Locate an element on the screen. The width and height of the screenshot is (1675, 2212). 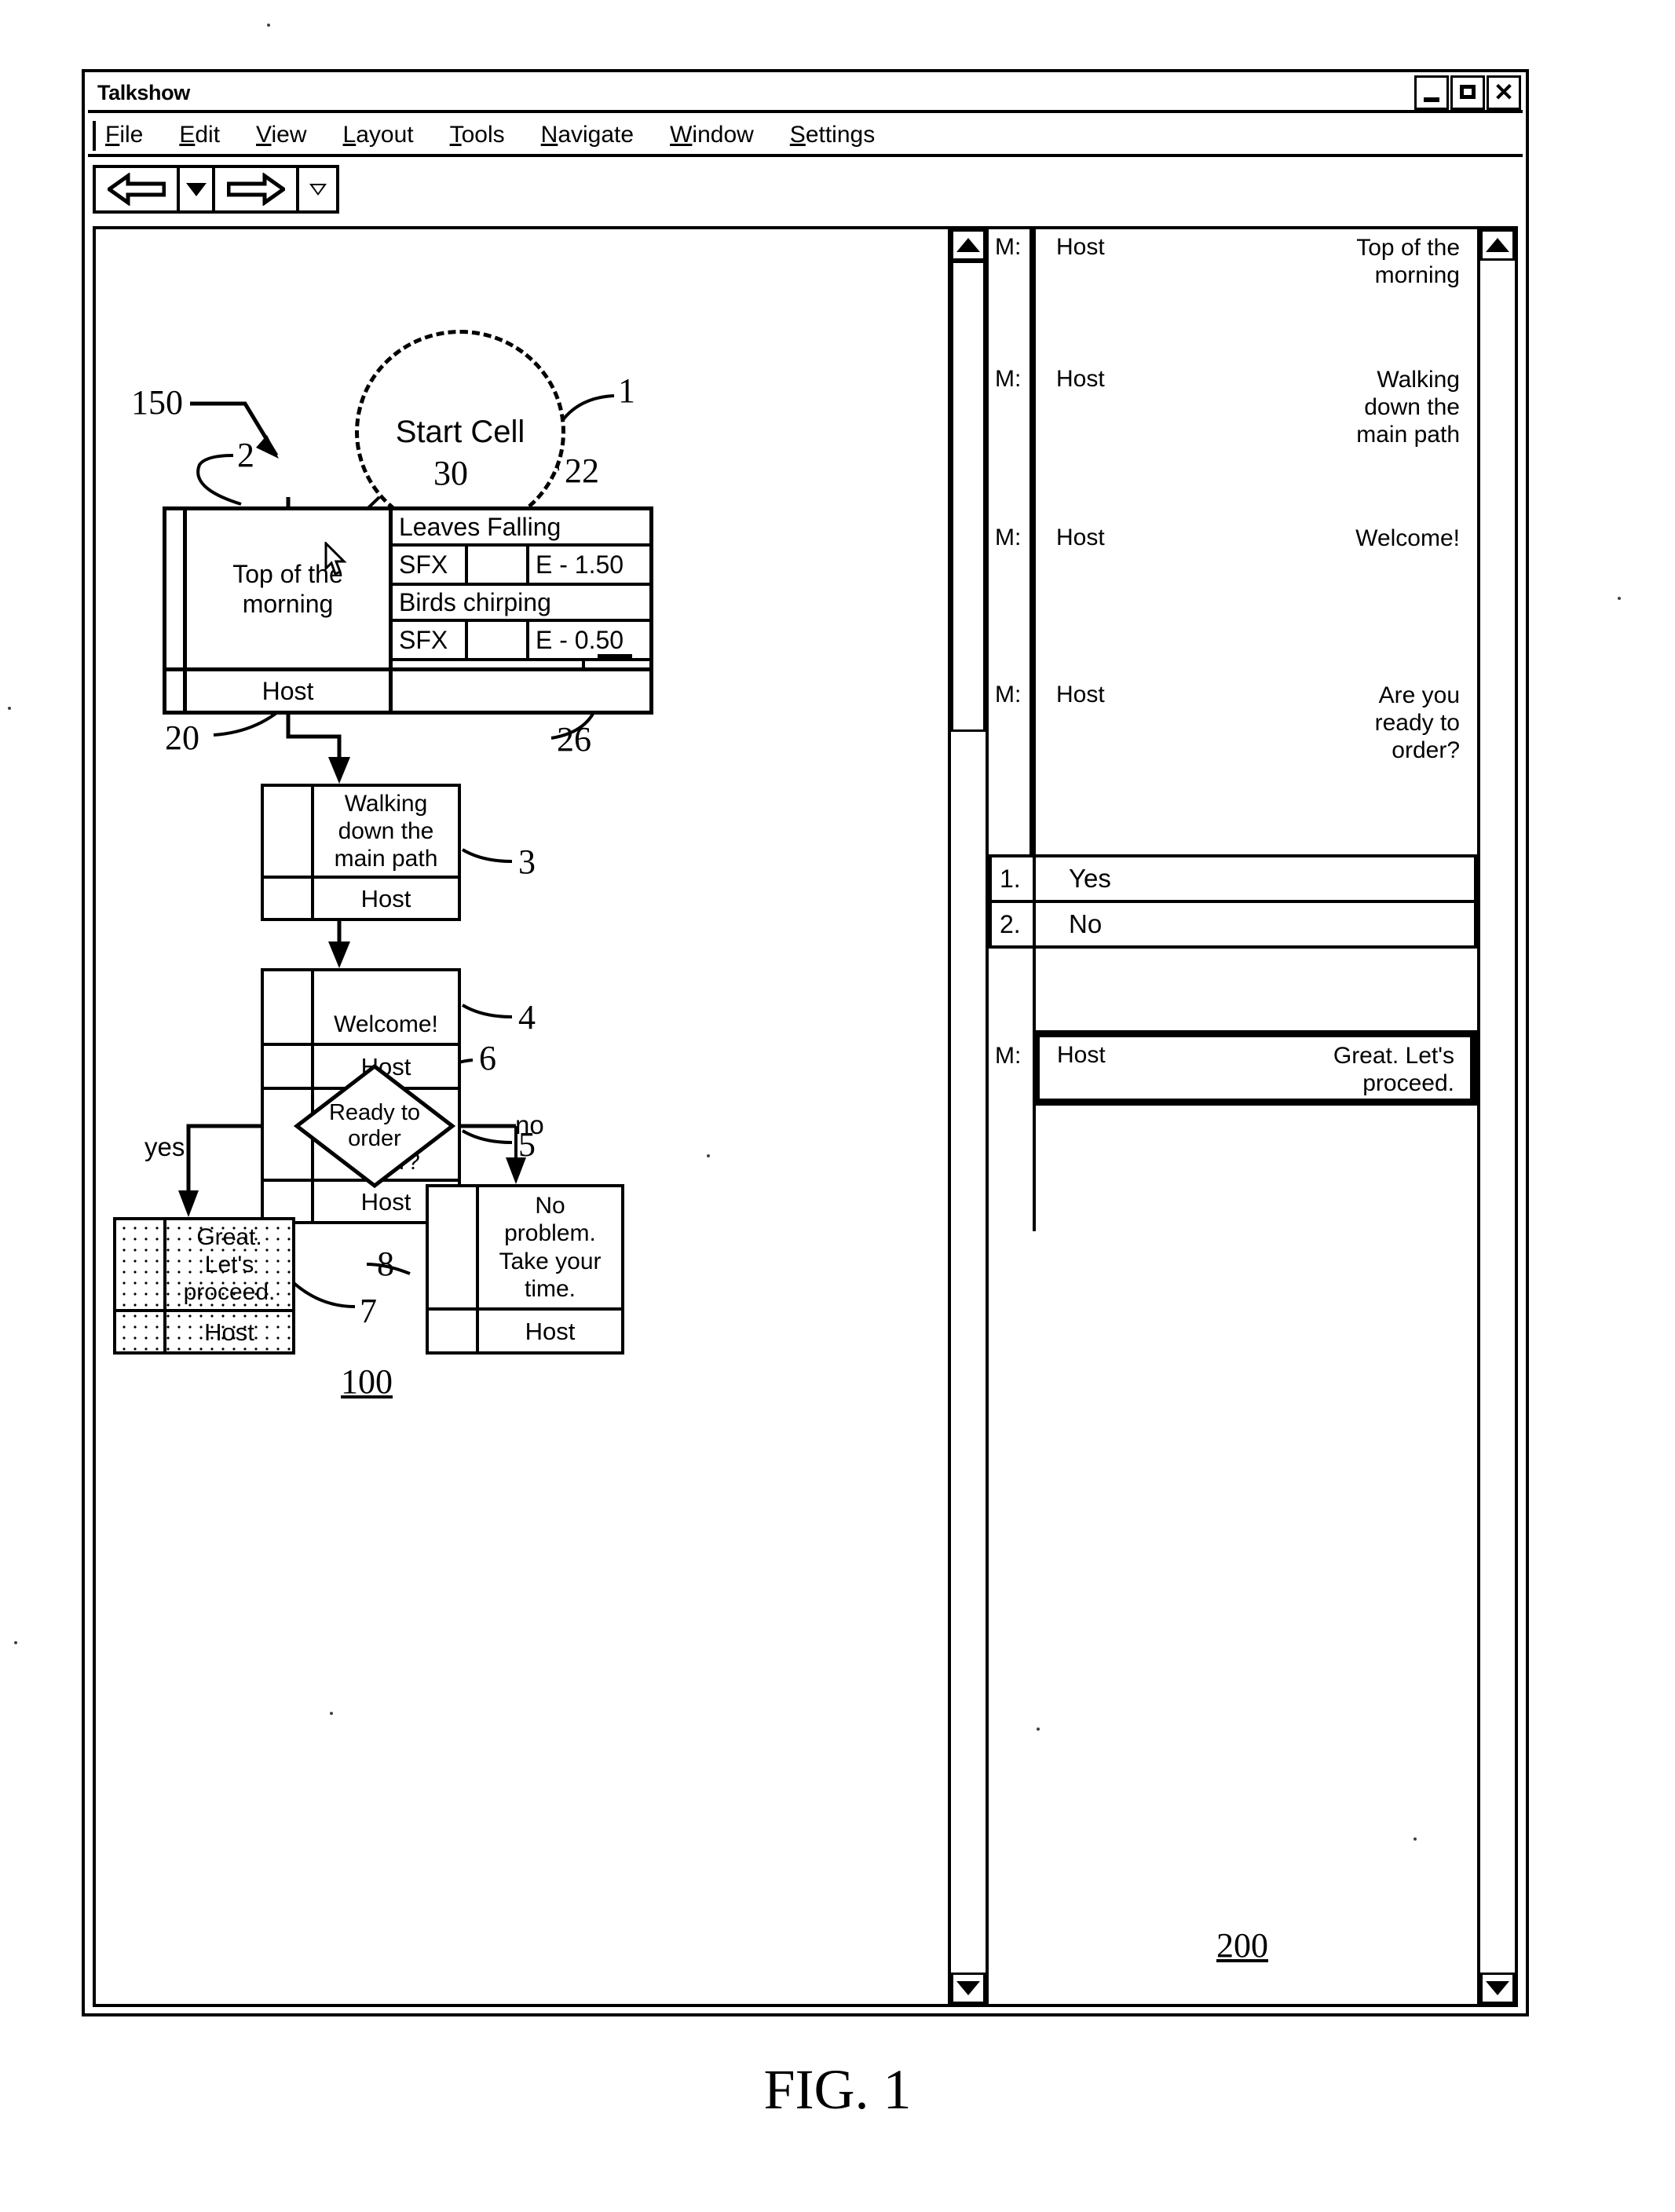
minimize-button is located at coordinates (1431, 93).